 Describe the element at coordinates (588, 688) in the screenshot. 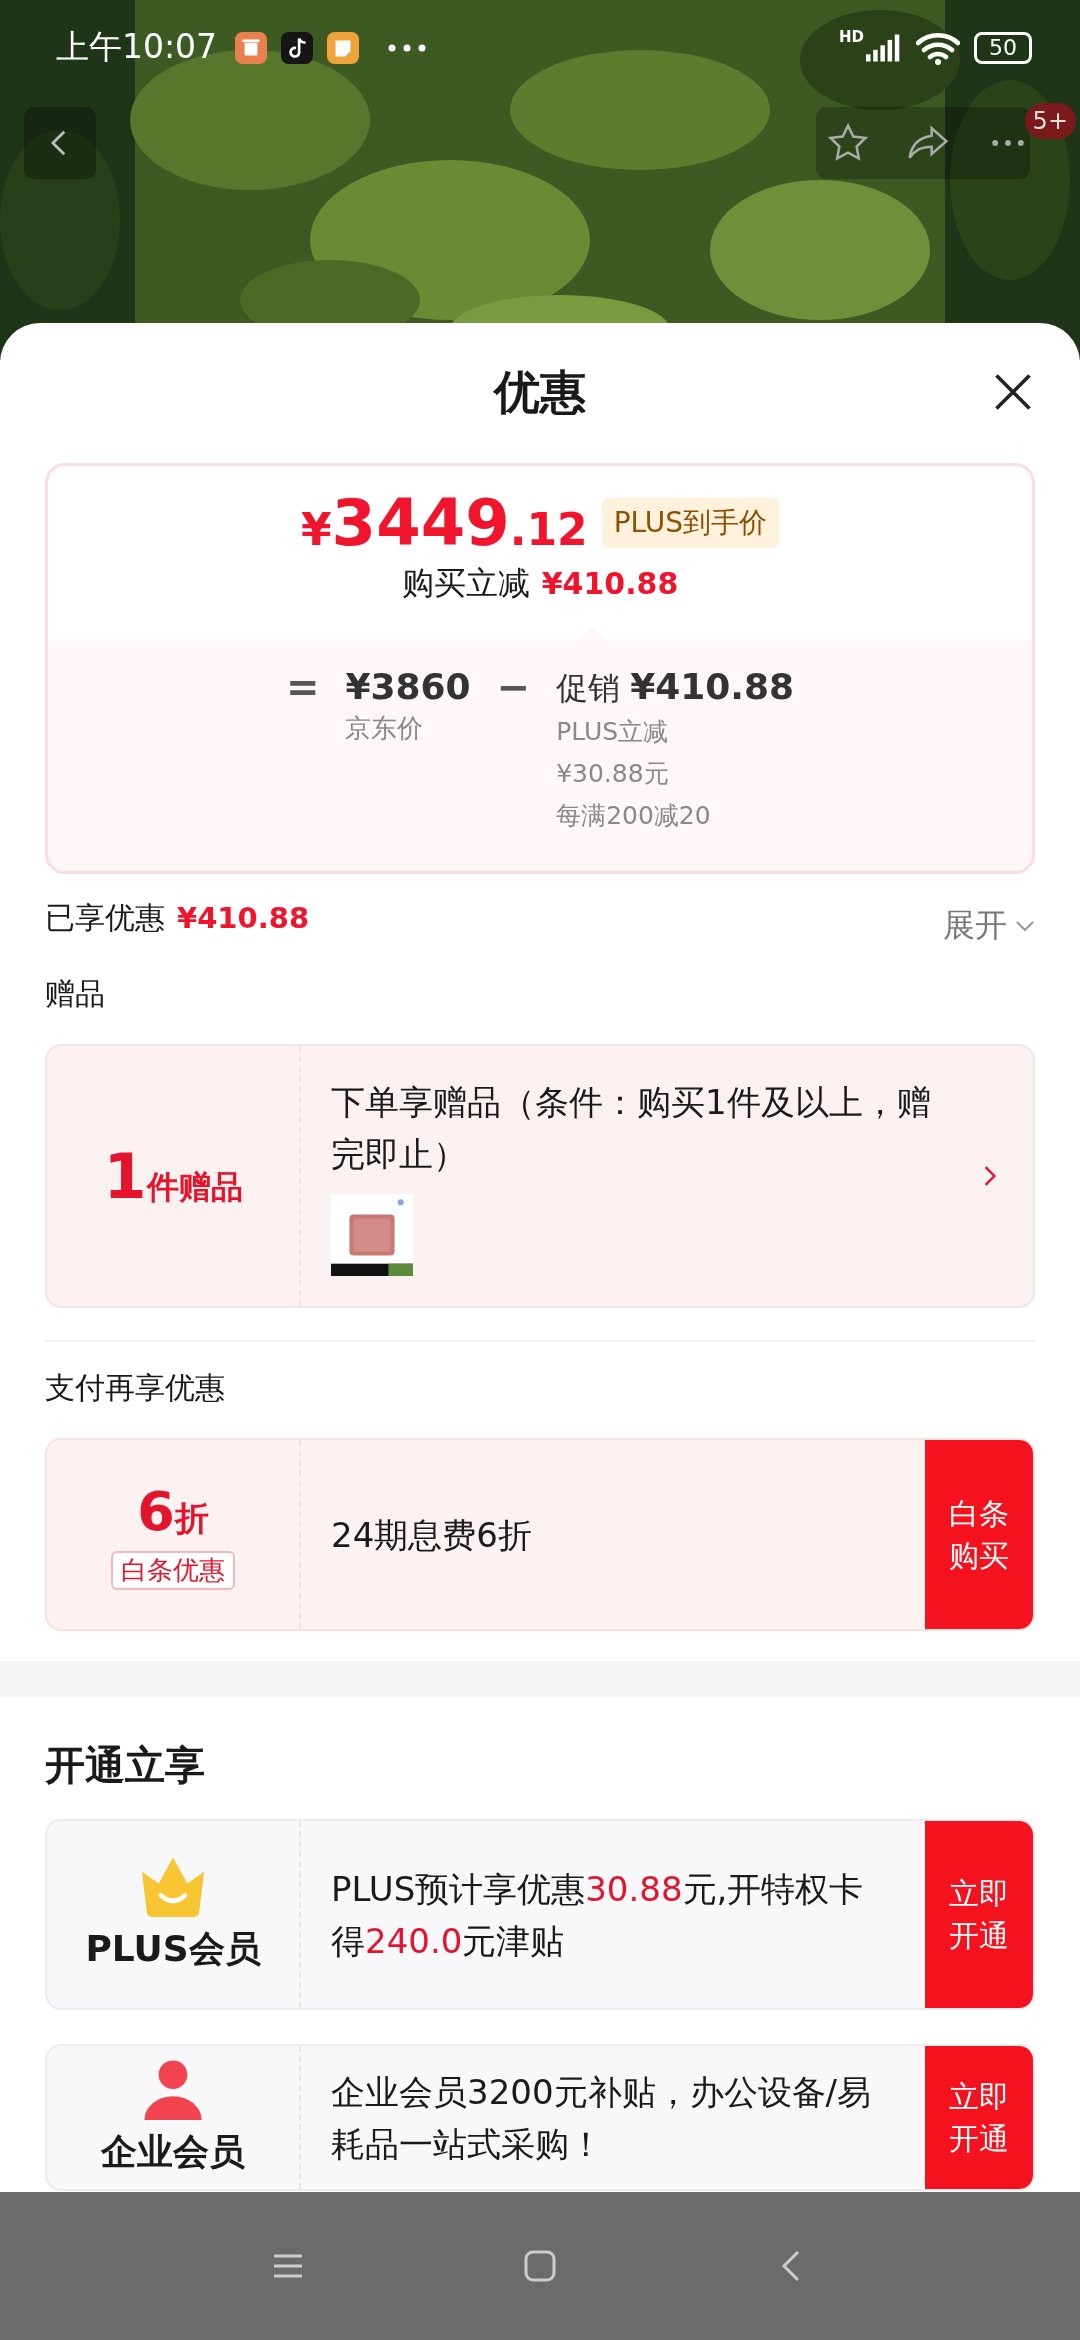

I see `promo-label: 促销` at that location.